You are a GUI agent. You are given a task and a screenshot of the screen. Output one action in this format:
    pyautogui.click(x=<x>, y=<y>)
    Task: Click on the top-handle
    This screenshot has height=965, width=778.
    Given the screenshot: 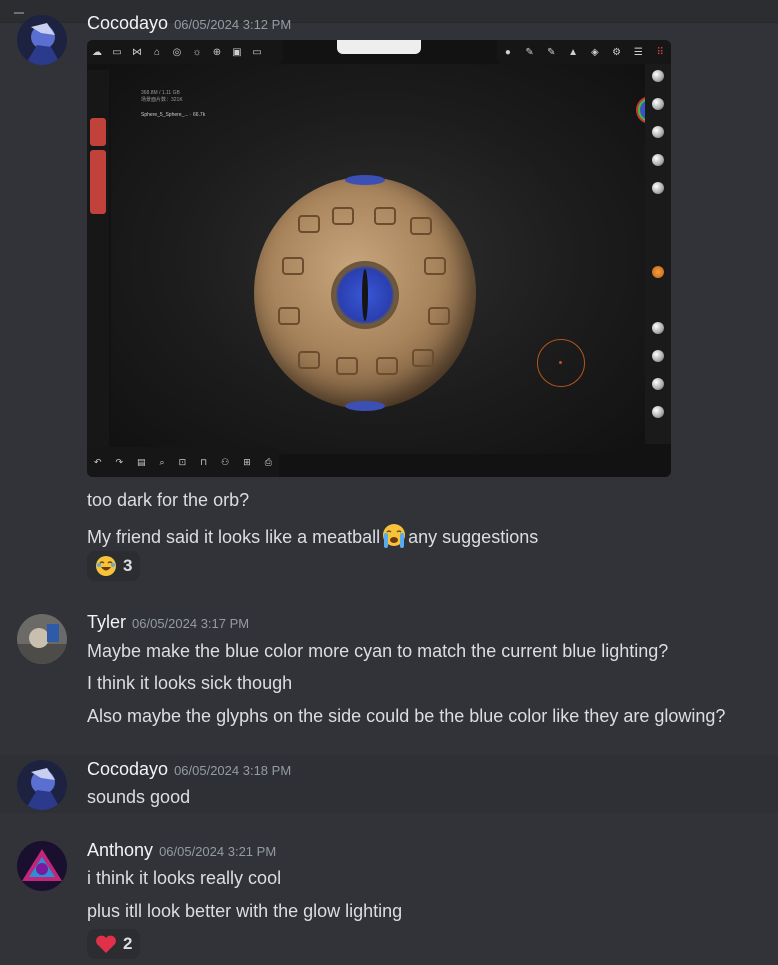 What is the action you would take?
    pyautogui.click(x=379, y=47)
    